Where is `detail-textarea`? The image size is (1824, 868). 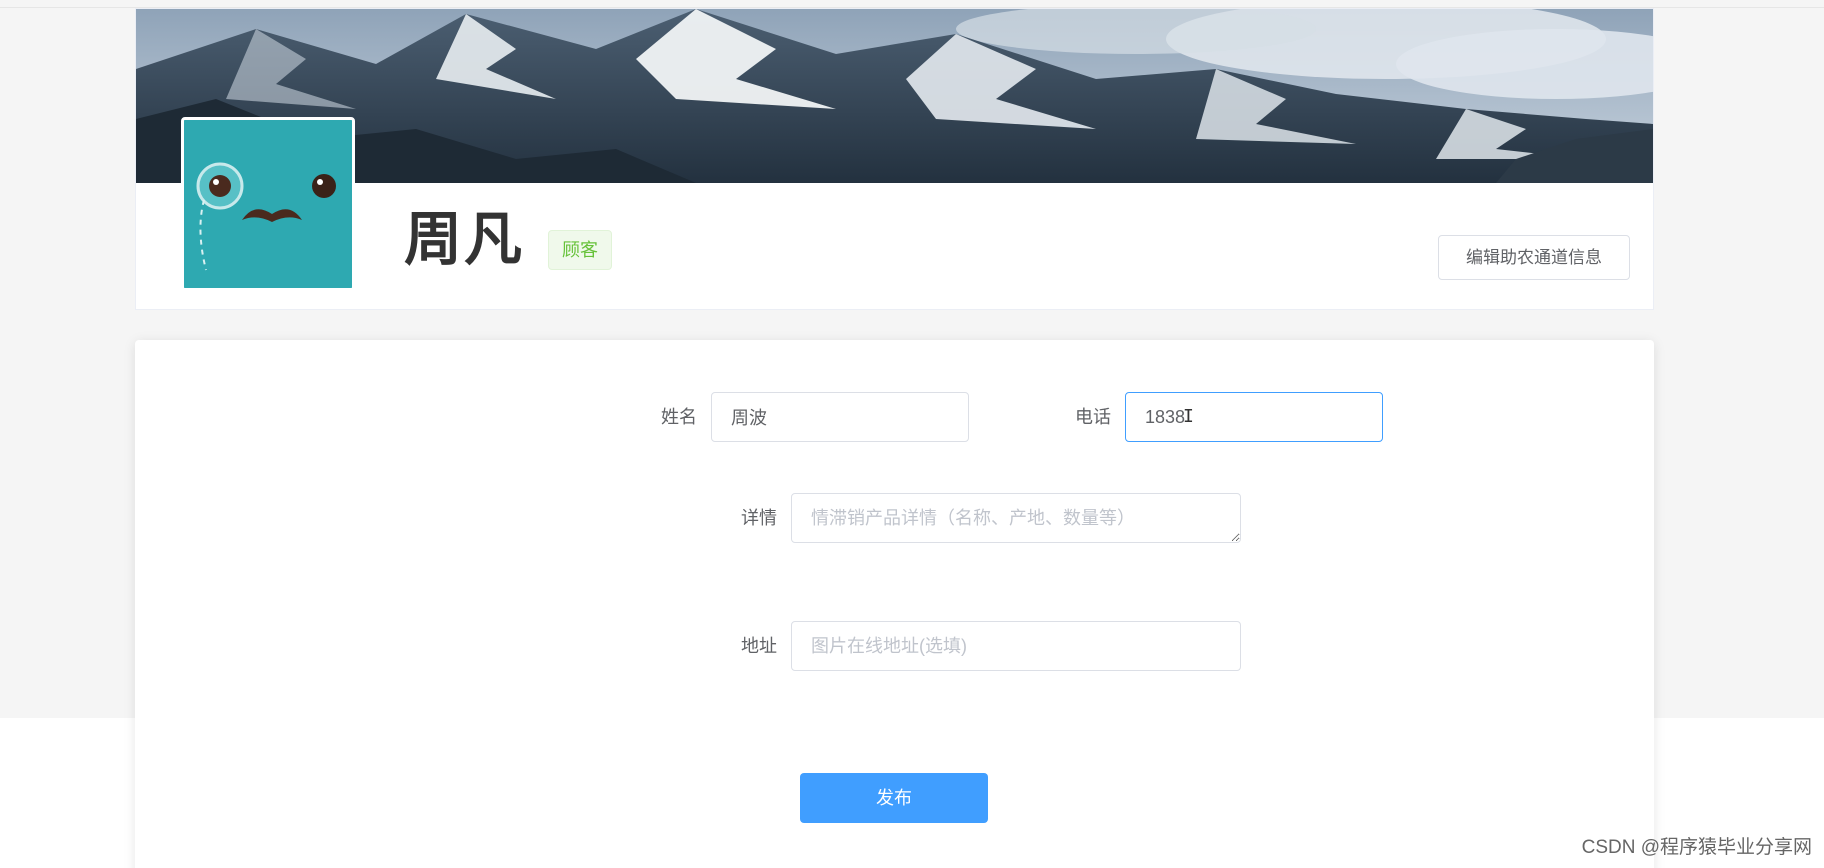
detail-textarea is located at coordinates (1016, 518).